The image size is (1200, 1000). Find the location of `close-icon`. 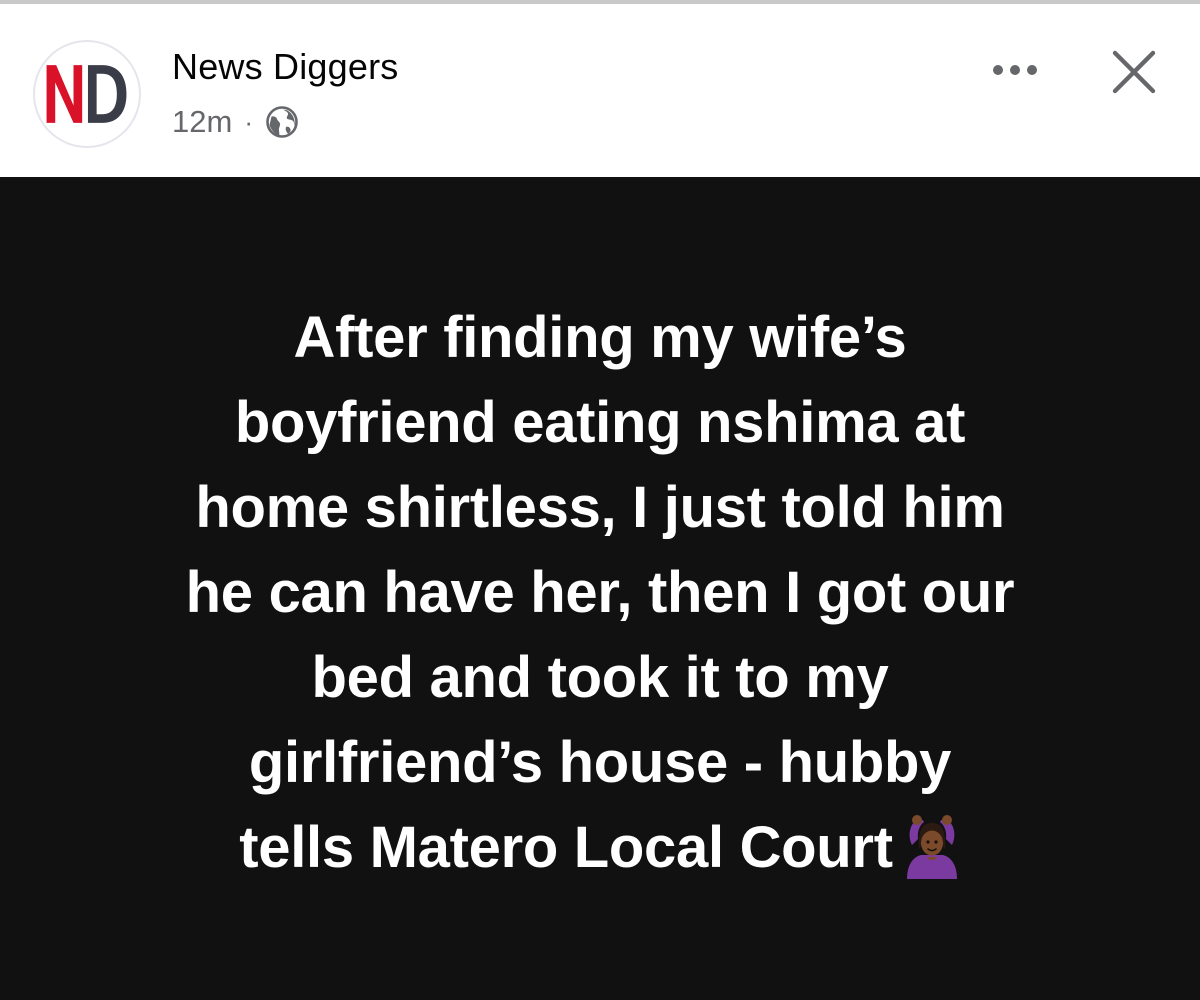

close-icon is located at coordinates (1134, 72).